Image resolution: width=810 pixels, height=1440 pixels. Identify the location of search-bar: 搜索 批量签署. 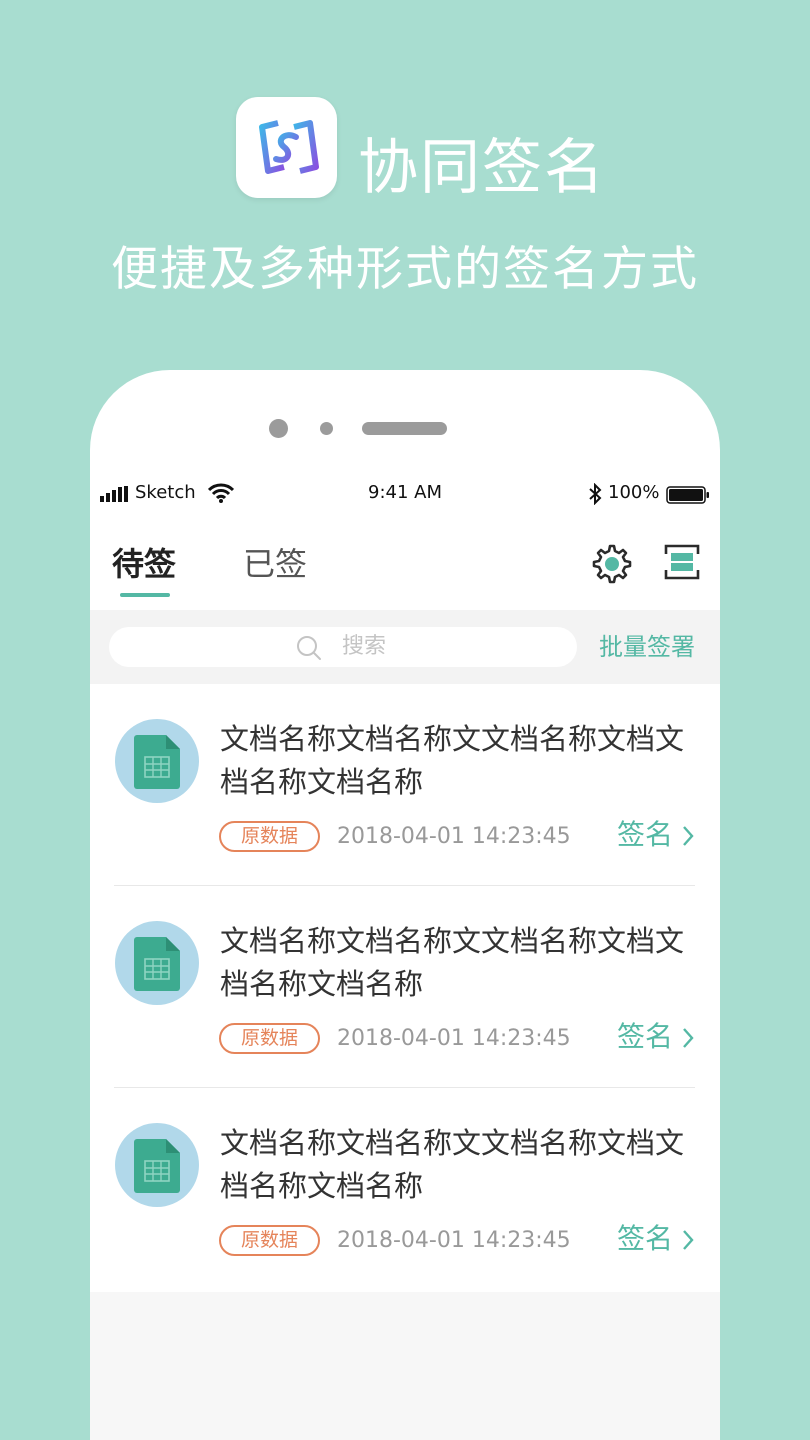
(405, 647).